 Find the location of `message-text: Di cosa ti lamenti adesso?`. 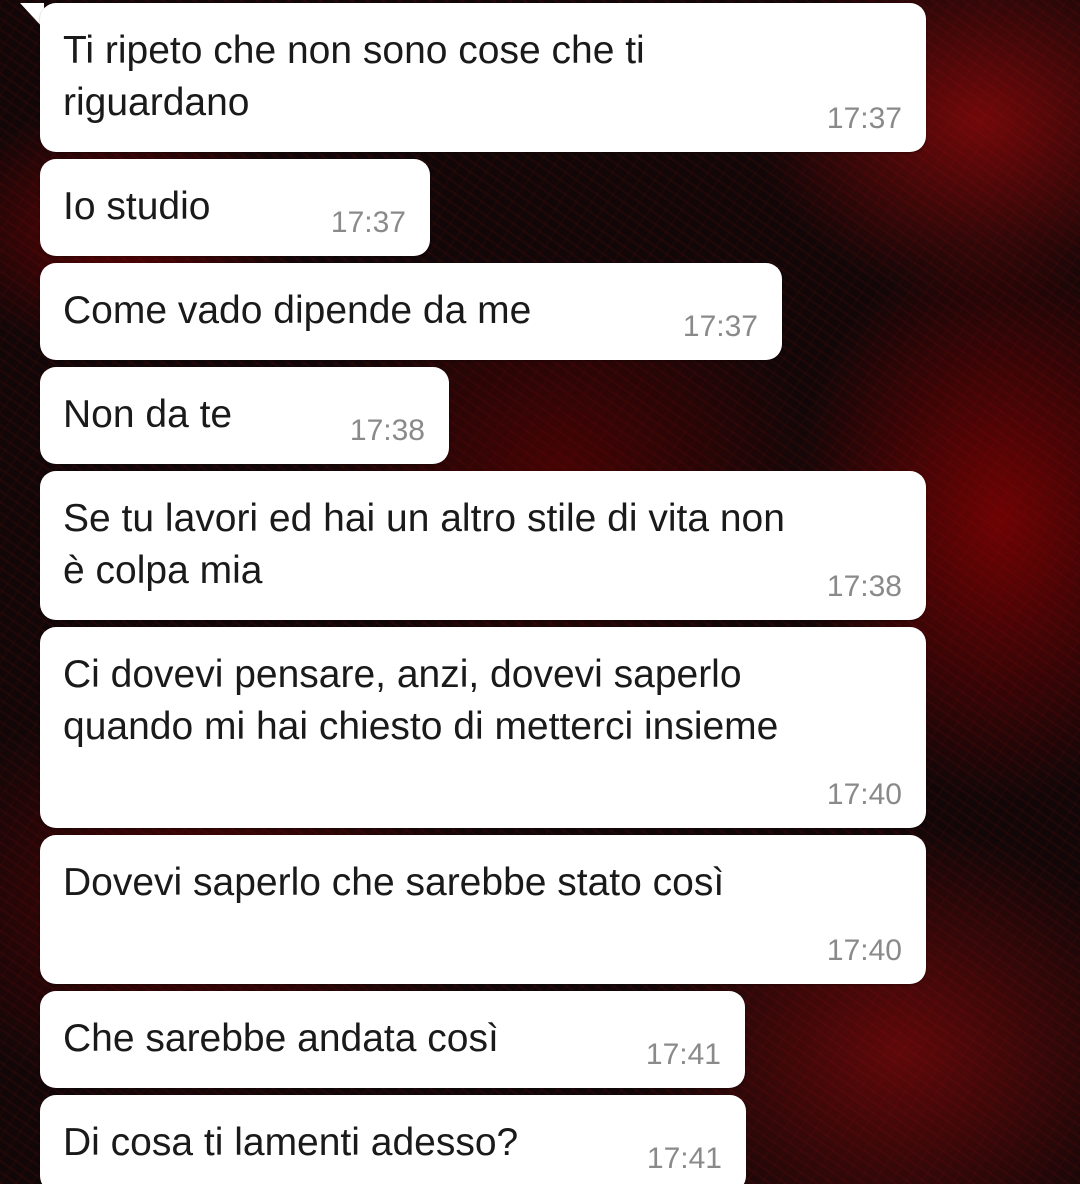

message-text: Di cosa ti lamenti adesso? is located at coordinates (291, 1142).